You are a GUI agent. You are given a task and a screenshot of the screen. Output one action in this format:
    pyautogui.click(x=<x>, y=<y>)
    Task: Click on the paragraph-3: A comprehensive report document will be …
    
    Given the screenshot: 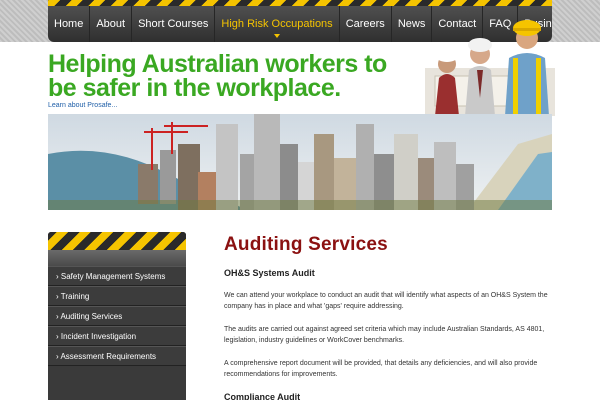 What is the action you would take?
    pyautogui.click(x=381, y=369)
    